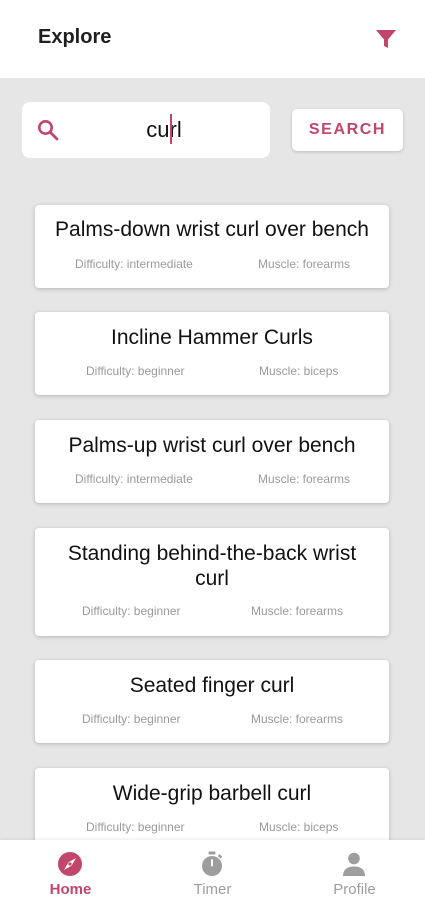 This screenshot has width=425, height=906. Describe the element at coordinates (70, 889) in the screenshot. I see `nav-label-home: Home` at that location.